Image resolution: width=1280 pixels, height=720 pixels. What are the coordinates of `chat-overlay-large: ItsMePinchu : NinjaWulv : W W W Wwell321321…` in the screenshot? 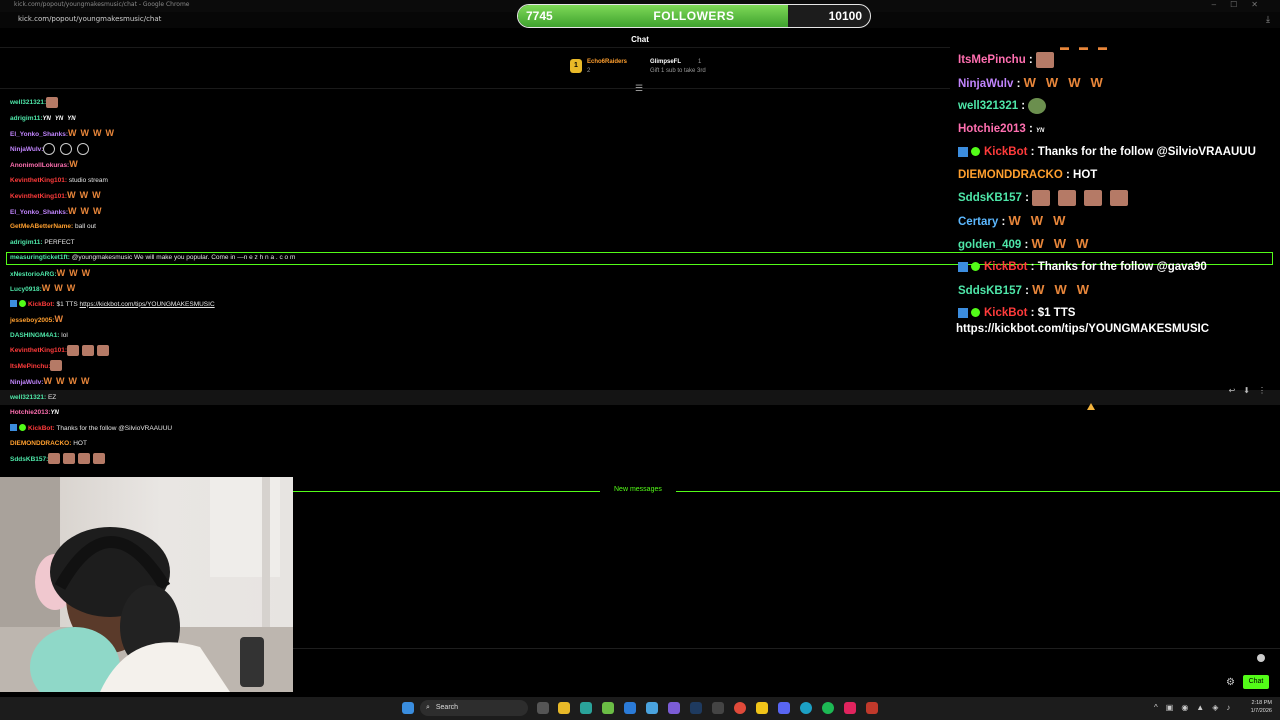 It's located at (1118, 188).